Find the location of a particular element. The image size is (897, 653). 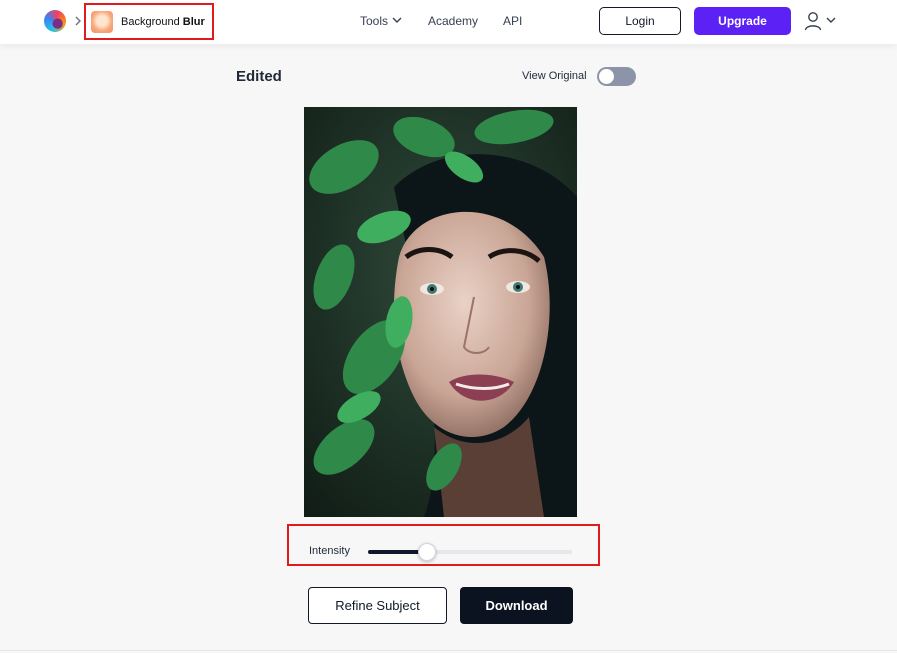

divider is located at coordinates (448, 650).